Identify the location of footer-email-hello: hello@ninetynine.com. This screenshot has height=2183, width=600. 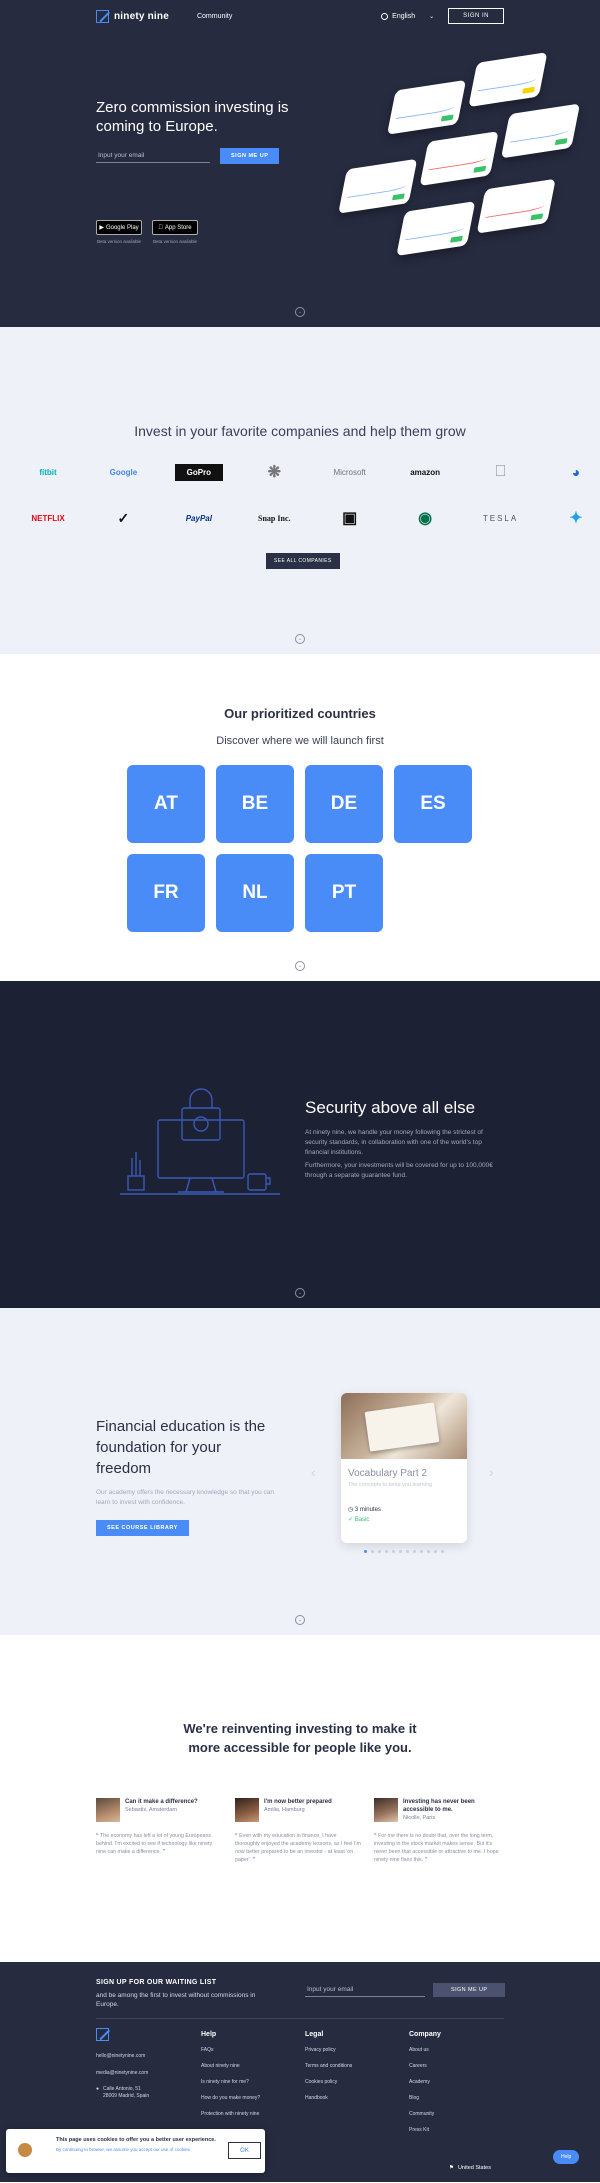
(120, 2056).